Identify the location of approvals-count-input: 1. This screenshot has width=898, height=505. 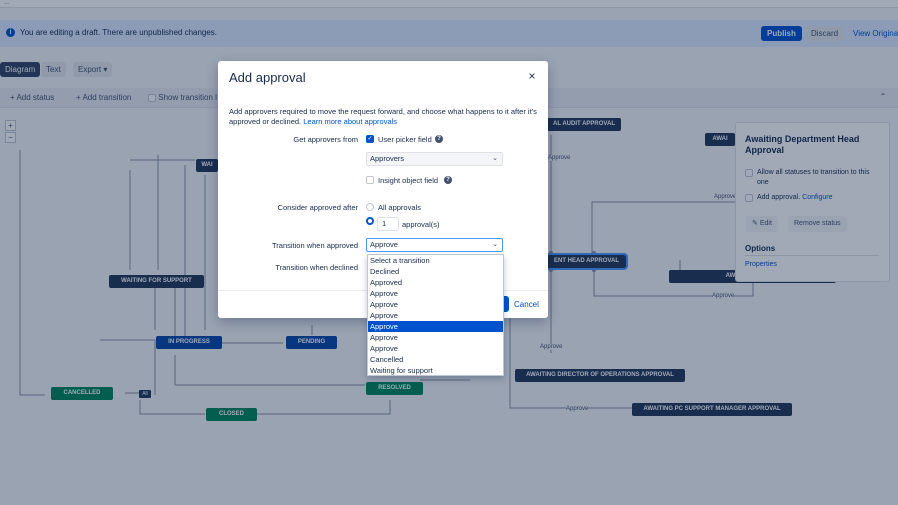
(388, 224).